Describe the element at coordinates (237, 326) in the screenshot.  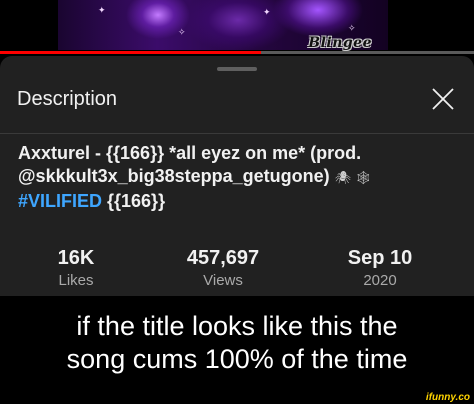
I see `caption-line-1: if the title looks like this the` at that location.